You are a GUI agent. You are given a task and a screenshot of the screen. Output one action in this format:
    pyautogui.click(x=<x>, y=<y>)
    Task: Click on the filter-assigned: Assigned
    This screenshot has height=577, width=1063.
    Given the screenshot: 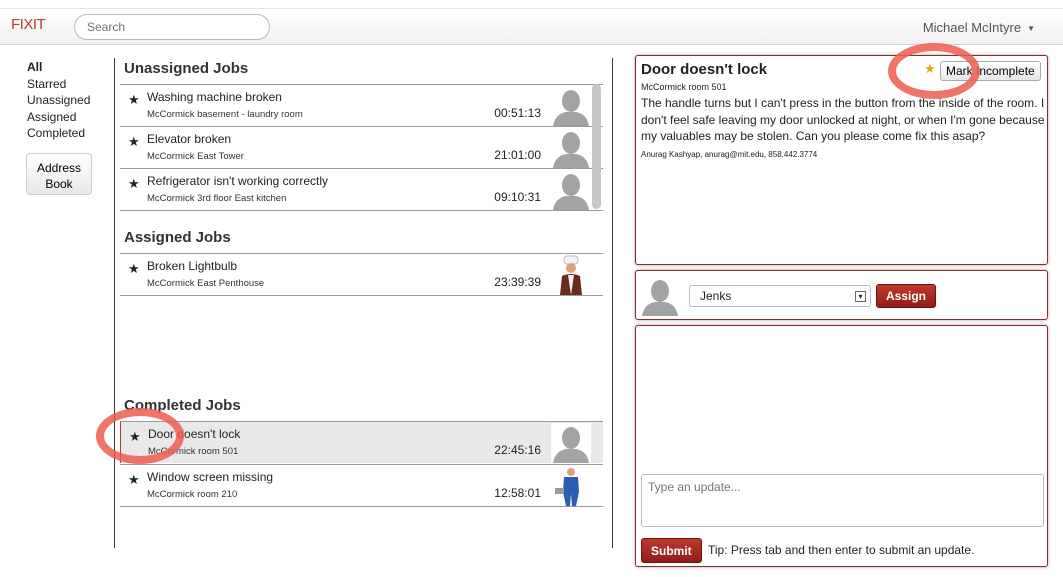 What is the action you would take?
    pyautogui.click(x=58, y=117)
    